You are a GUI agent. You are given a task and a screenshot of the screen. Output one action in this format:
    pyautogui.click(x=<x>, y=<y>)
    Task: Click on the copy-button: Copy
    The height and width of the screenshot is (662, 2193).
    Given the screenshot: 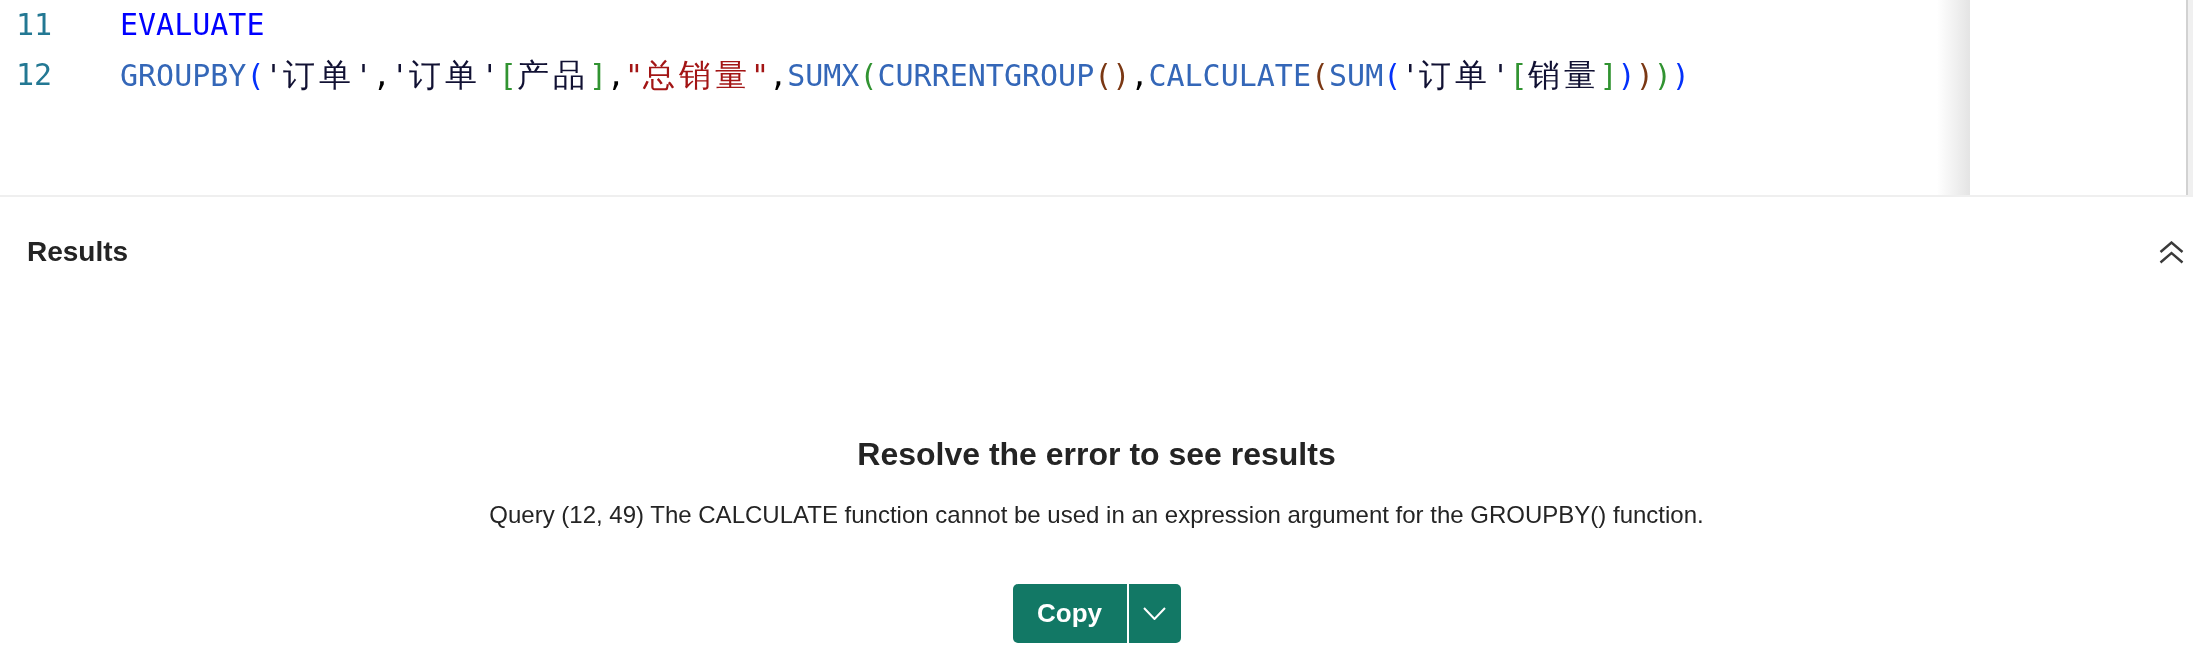 What is the action you would take?
    pyautogui.click(x=1069, y=613)
    